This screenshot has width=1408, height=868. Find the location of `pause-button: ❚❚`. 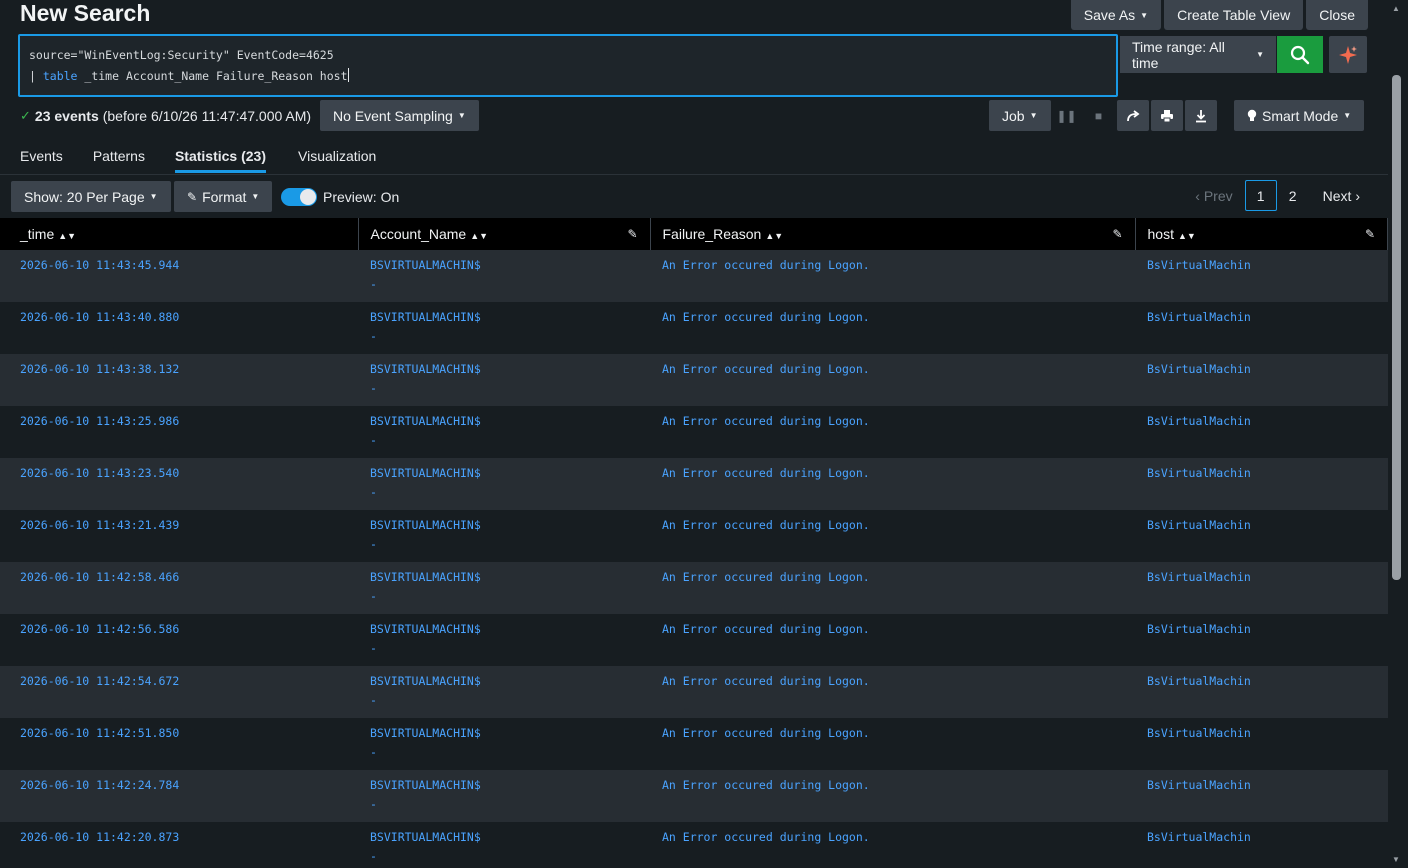

pause-button: ❚❚ is located at coordinates (1067, 115).